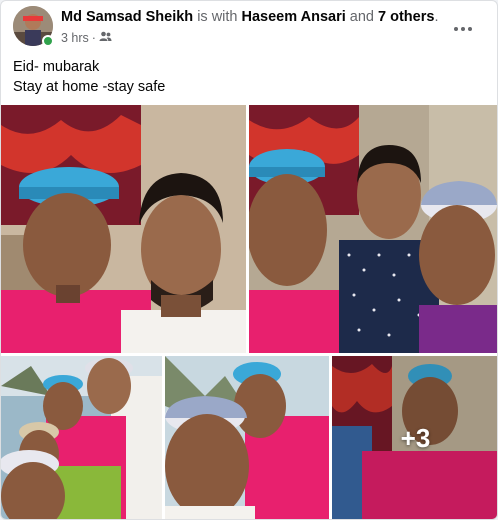 Image resolution: width=498 pixels, height=520 pixels. What do you see at coordinates (105, 38) in the screenshot?
I see `friends-icon` at bounding box center [105, 38].